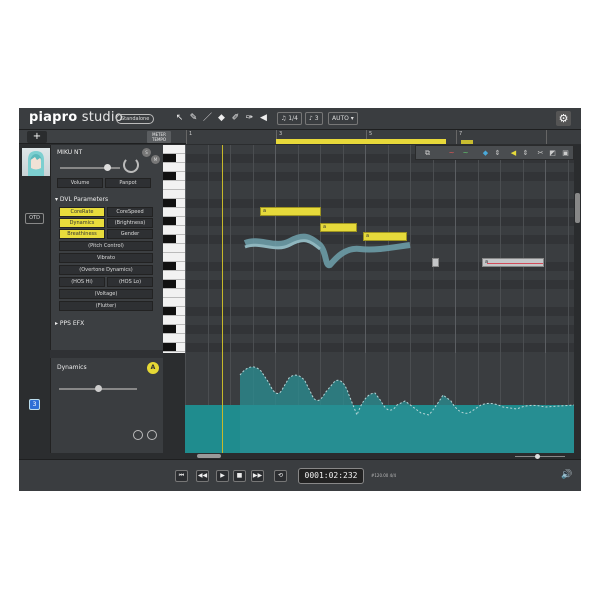 This screenshot has height=600, width=600. What do you see at coordinates (130, 234) in the screenshot?
I see `param-gender: Gender` at bounding box center [130, 234].